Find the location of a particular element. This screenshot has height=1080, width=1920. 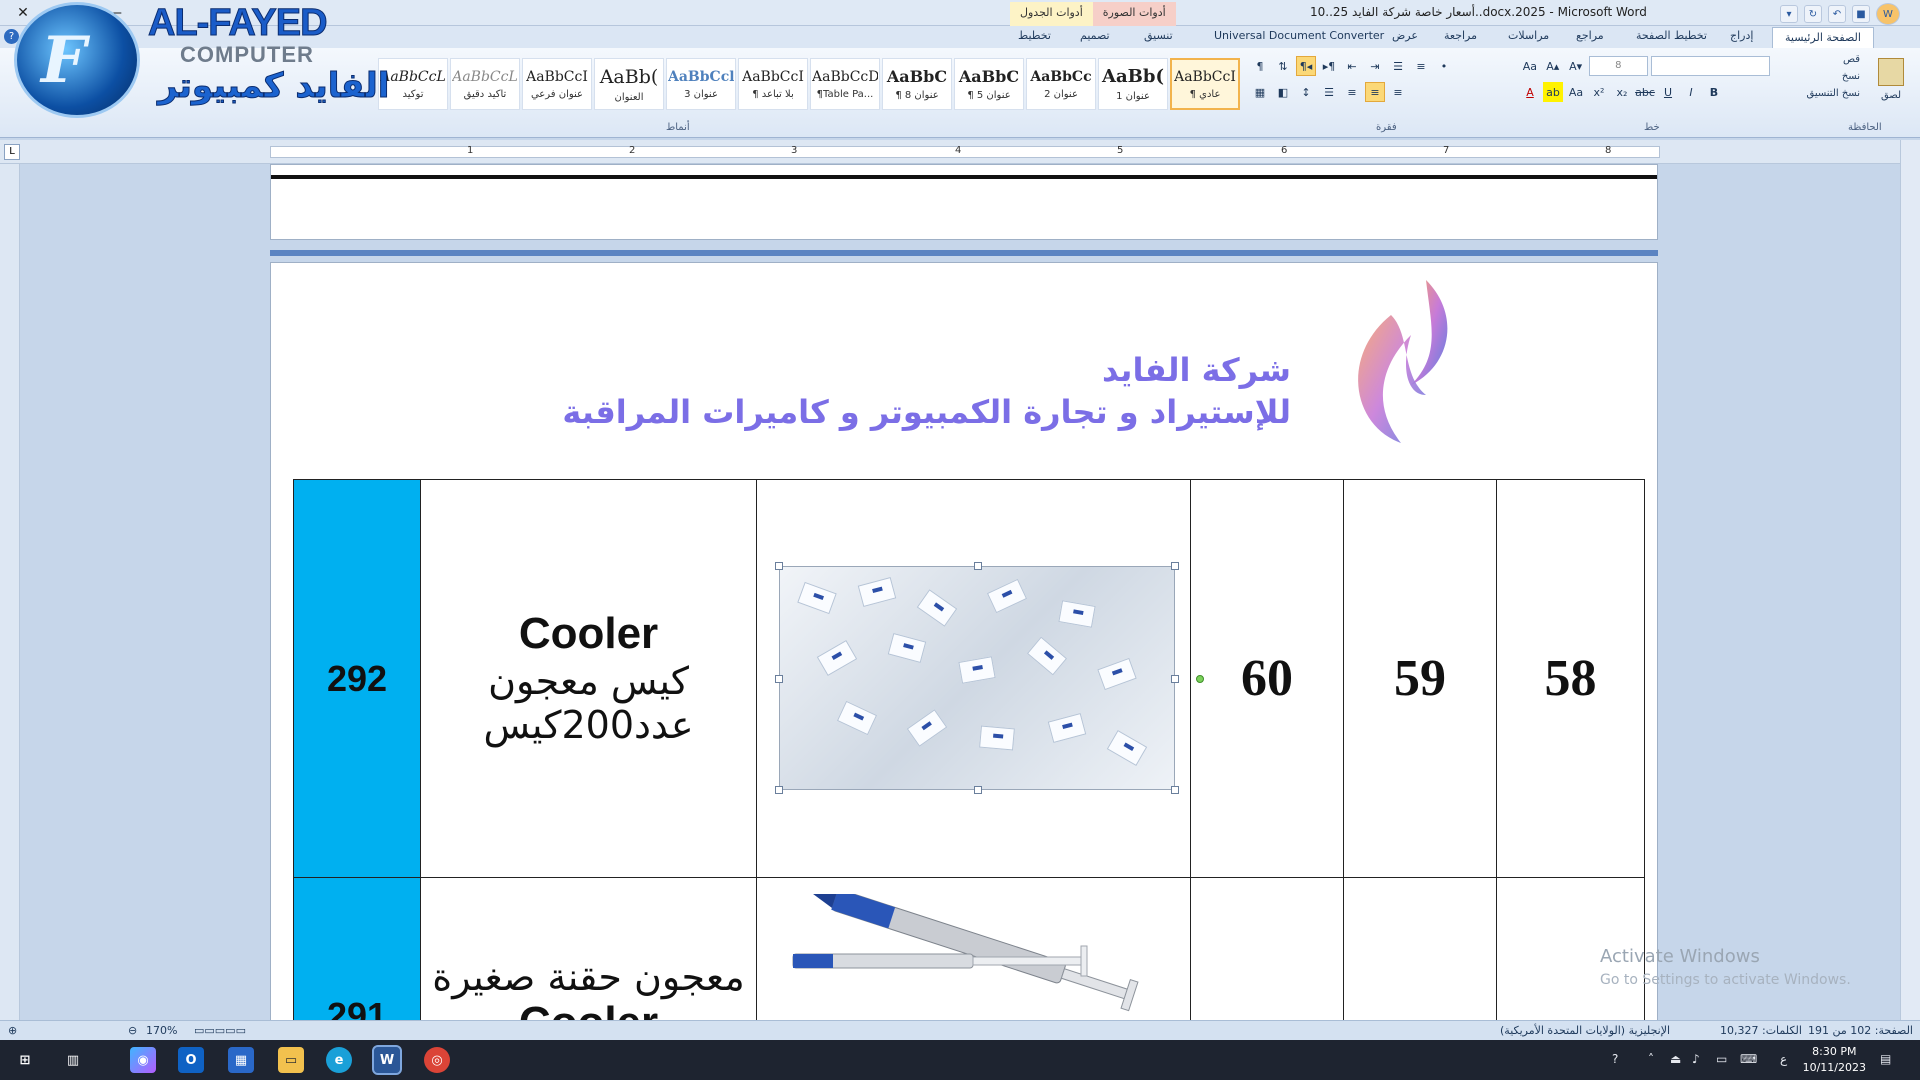

justify-icon: ☰ is located at coordinates (1329, 92).